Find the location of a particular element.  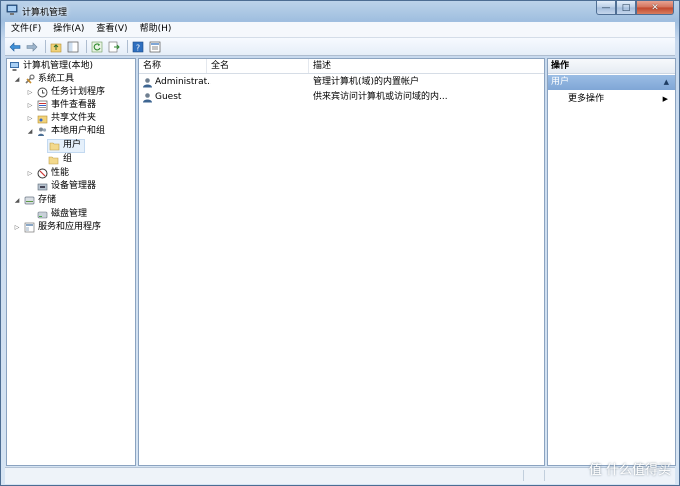

tree-label: 事件查看器 is located at coordinates (74, 105).